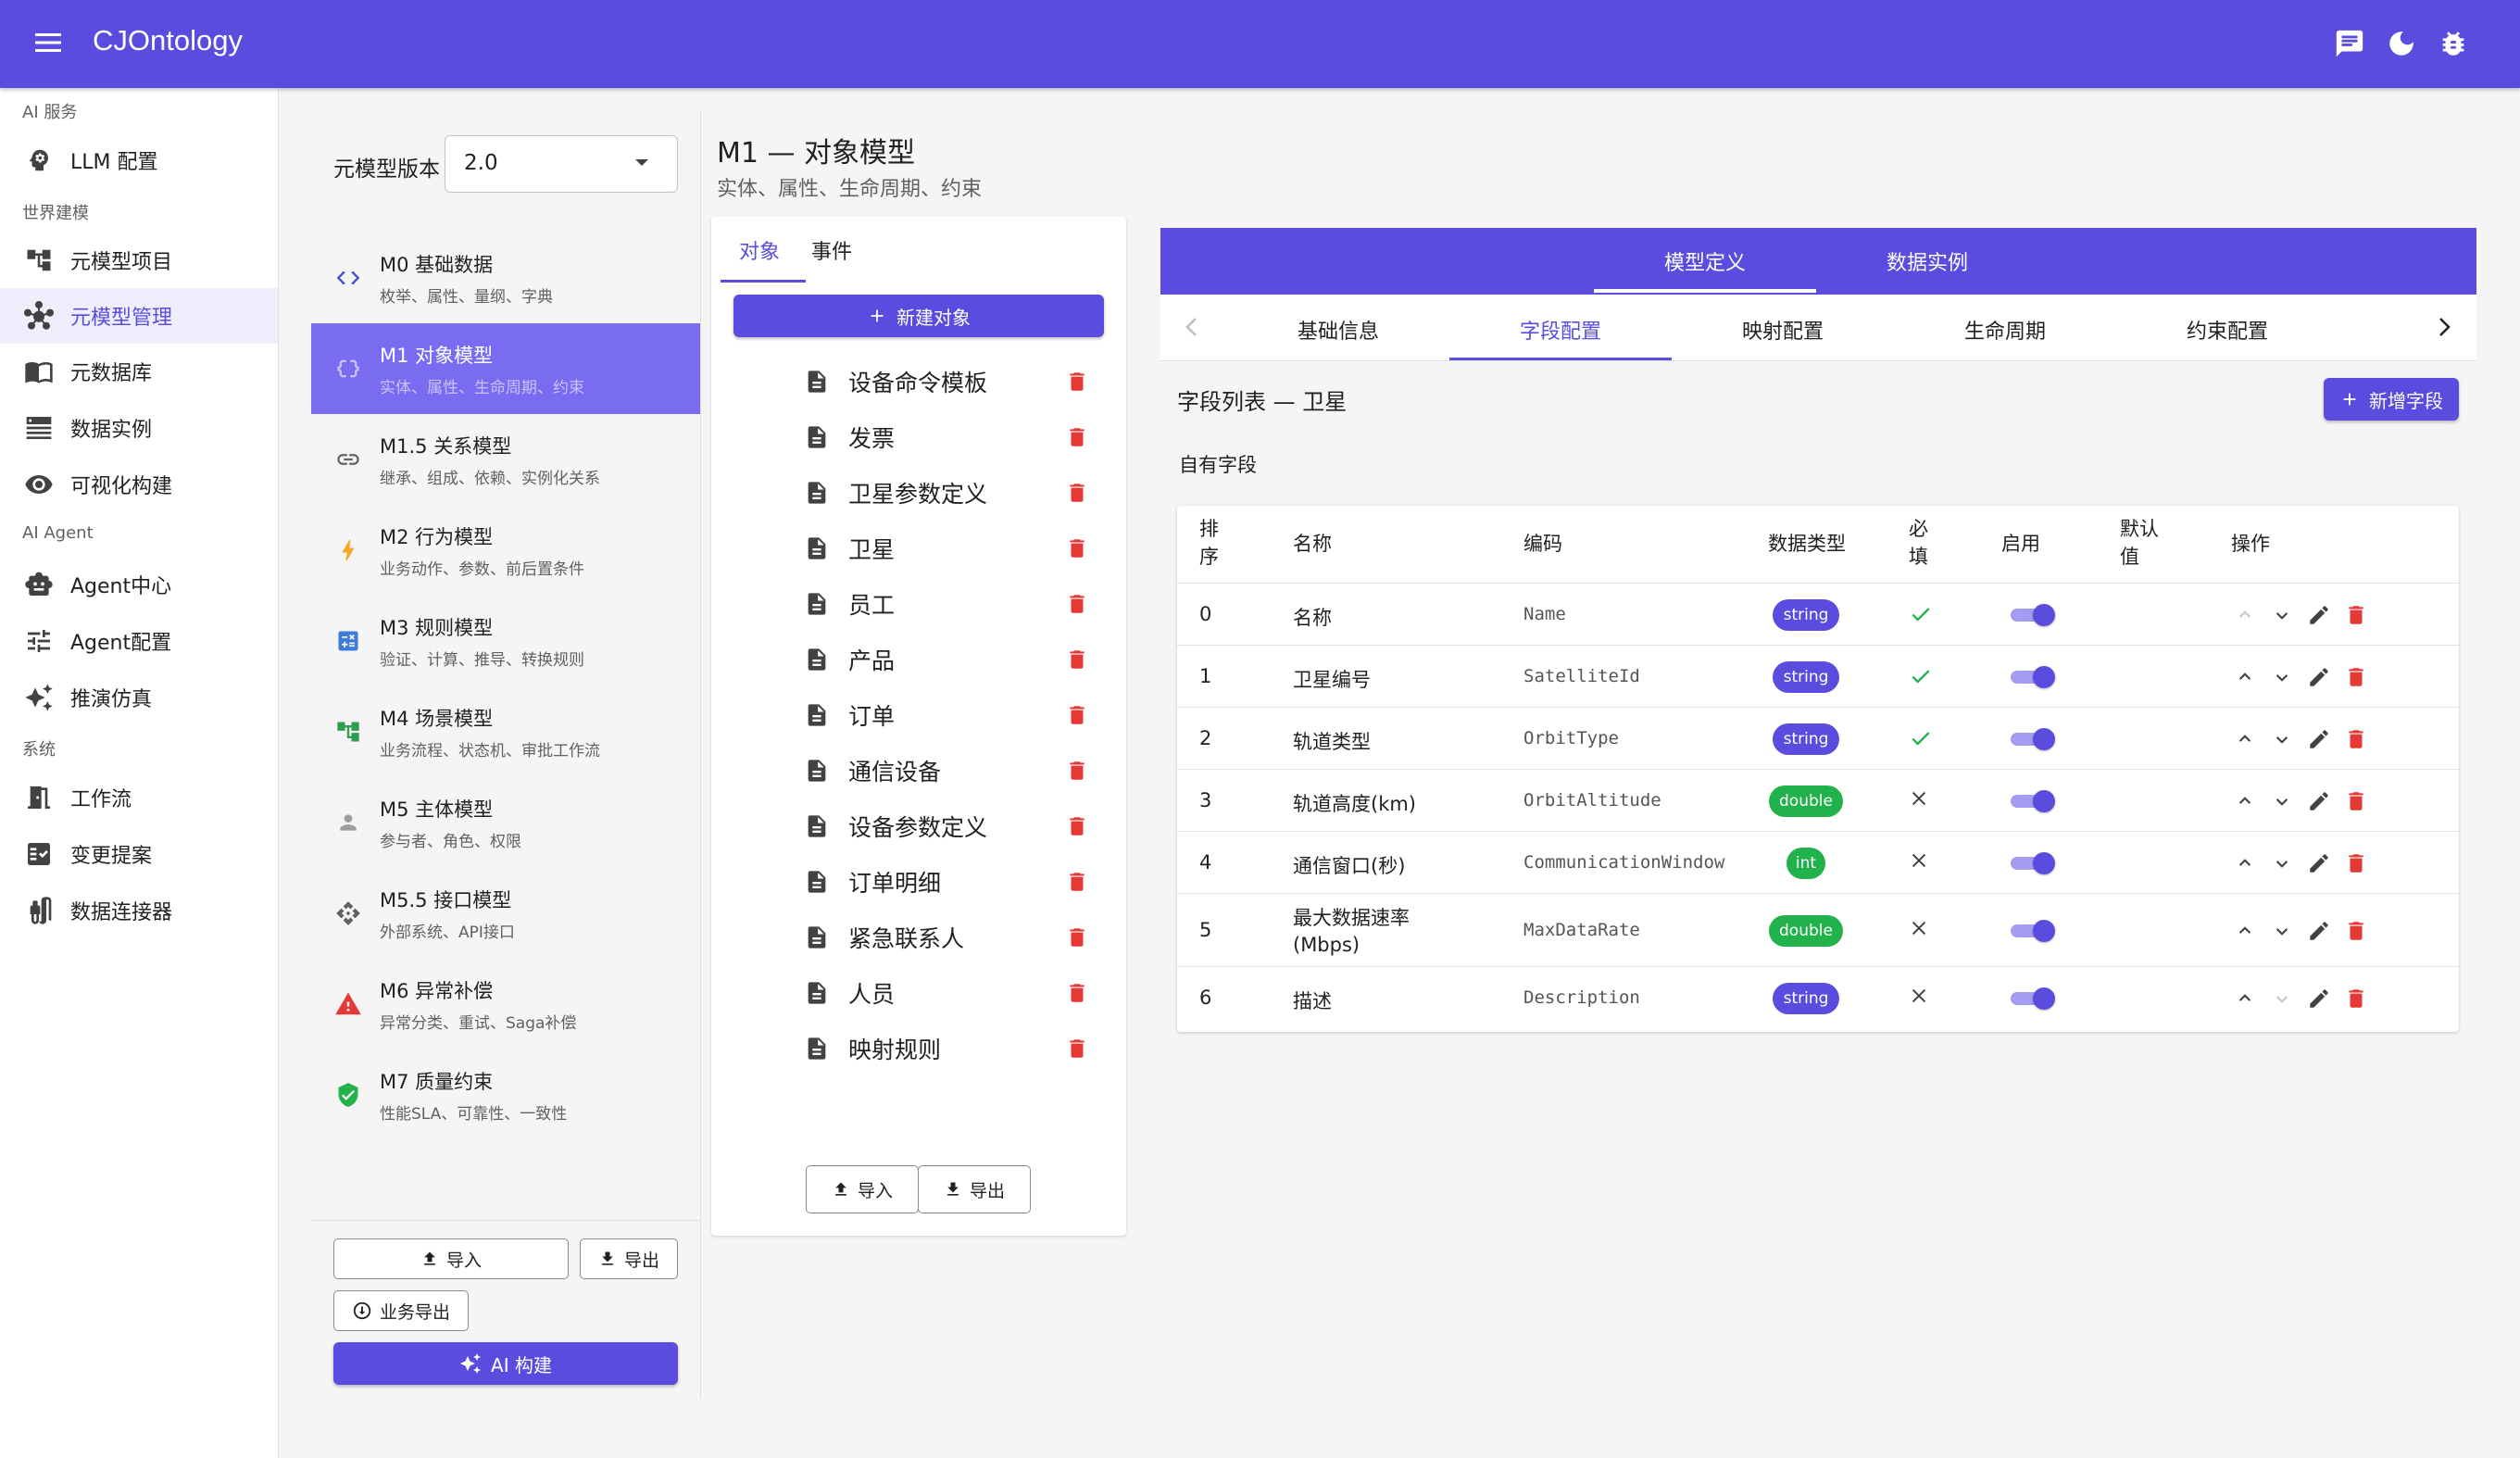 Image resolution: width=2520 pixels, height=1458 pixels. I want to click on nav-item-agent-center: Agent中心, so click(139, 584).